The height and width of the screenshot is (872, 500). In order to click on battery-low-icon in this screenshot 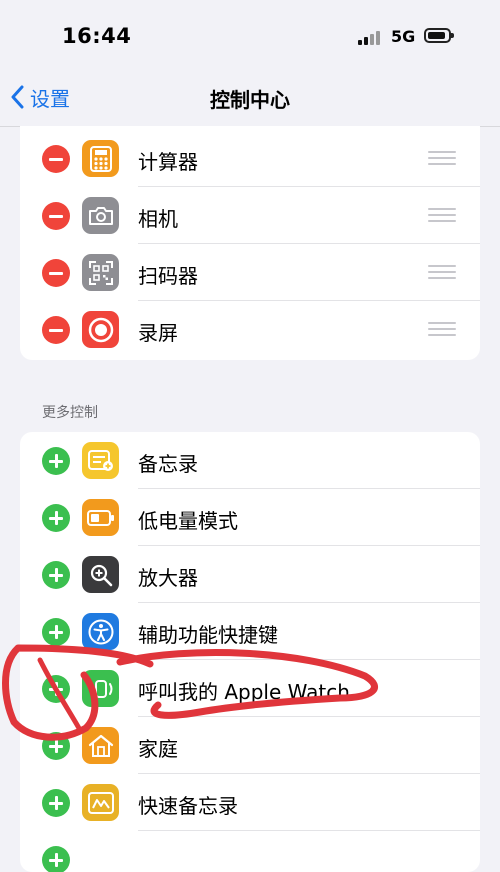, I will do `click(100, 517)`.